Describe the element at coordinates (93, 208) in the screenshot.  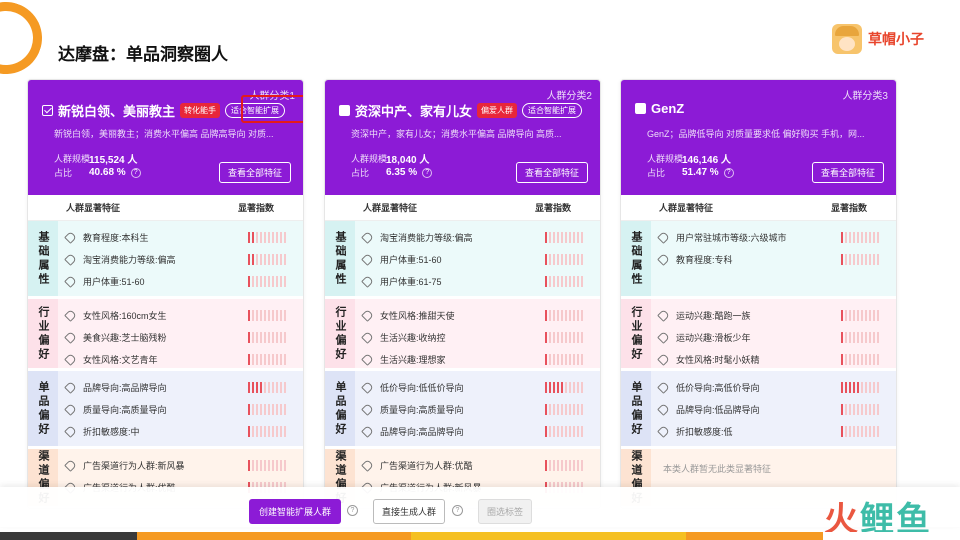
I see `feature-column-header: 人群显著特征` at that location.